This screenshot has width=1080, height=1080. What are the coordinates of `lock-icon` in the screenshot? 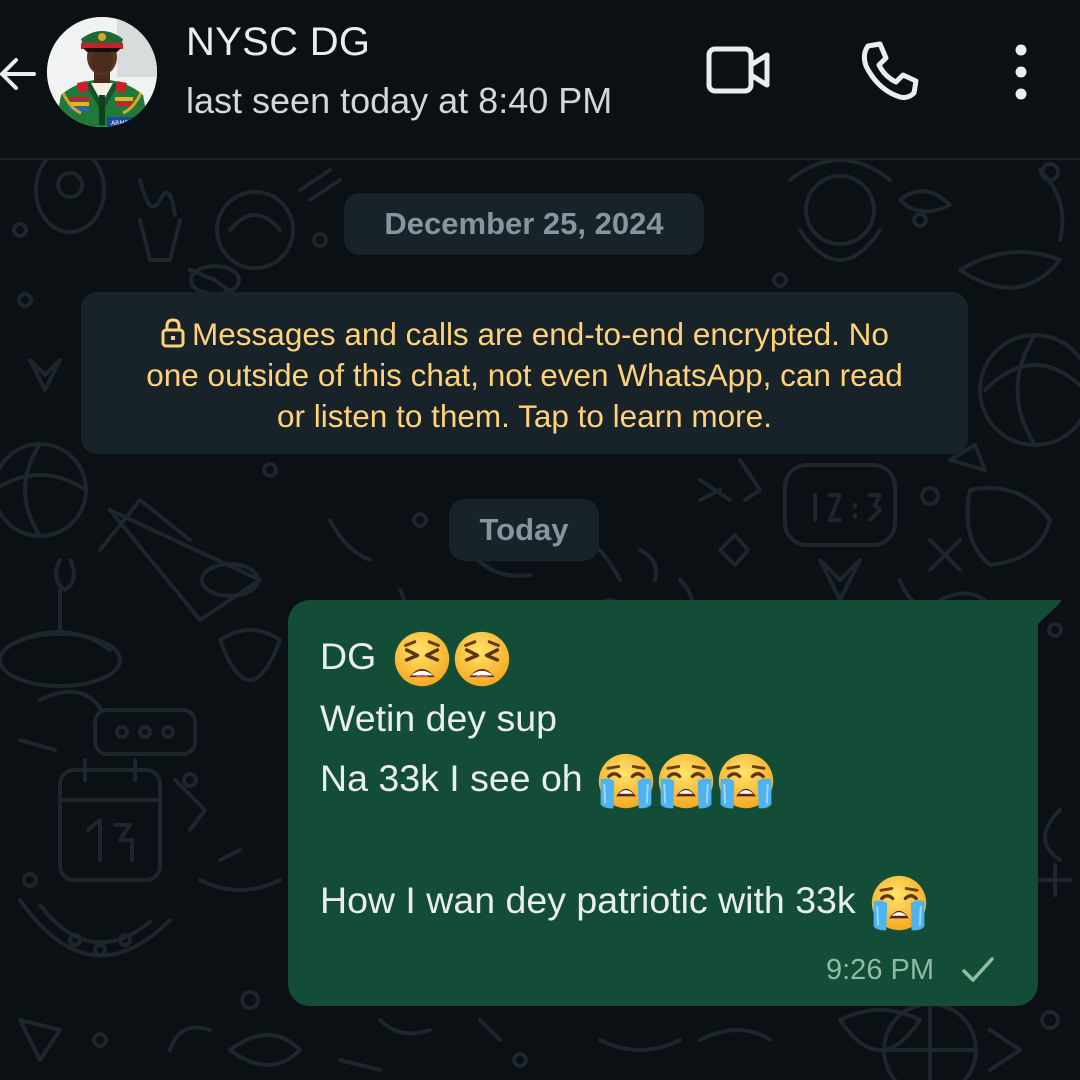 It's located at (173, 333).